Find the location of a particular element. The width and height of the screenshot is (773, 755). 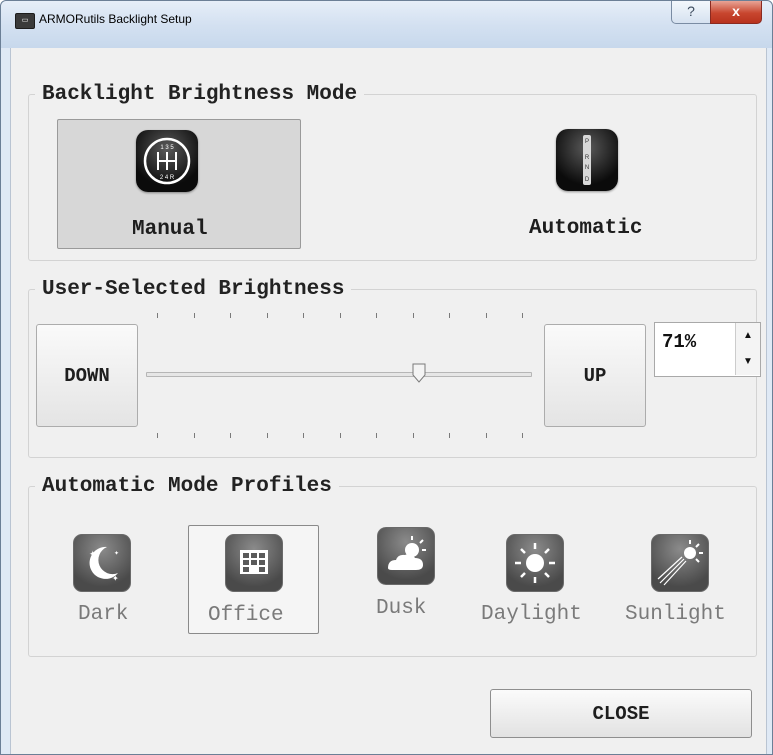

profile-daylight: Daylight is located at coordinates (543, 582).